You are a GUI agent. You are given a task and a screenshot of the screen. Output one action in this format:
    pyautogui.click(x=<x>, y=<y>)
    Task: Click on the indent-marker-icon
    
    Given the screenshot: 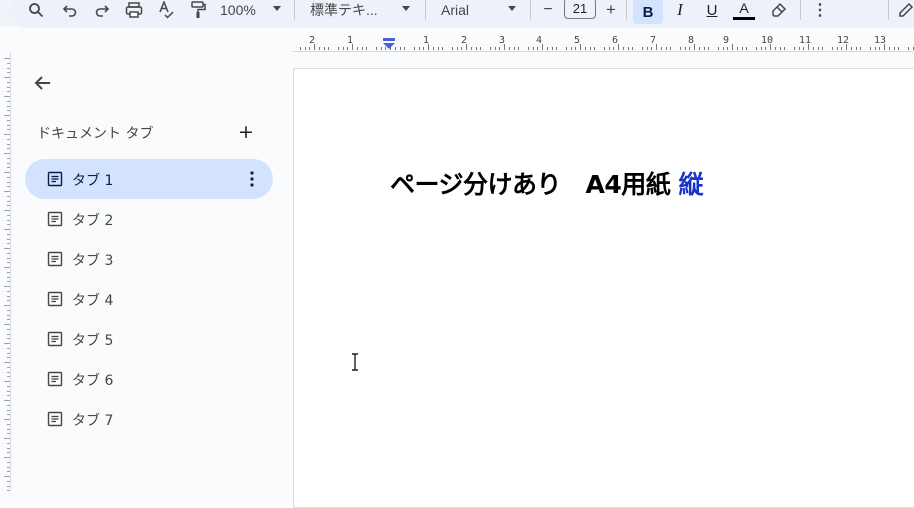 What is the action you would take?
    pyautogui.click(x=389, y=44)
    